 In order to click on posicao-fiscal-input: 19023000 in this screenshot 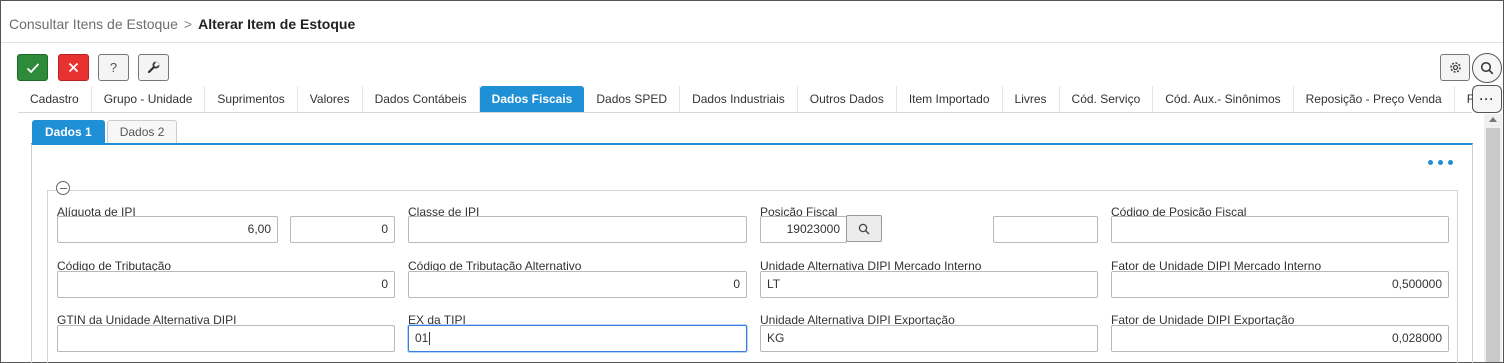, I will do `click(803, 229)`.